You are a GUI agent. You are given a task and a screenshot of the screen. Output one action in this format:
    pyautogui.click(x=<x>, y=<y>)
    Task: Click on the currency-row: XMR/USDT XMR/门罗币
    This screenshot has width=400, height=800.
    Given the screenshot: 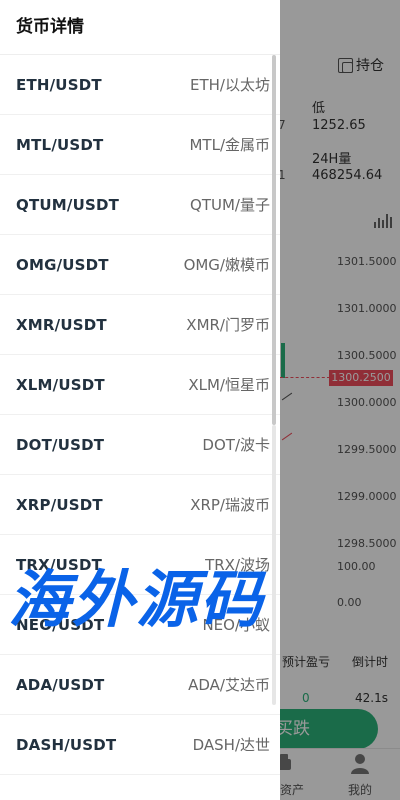 What is the action you would take?
    pyautogui.click(x=140, y=325)
    